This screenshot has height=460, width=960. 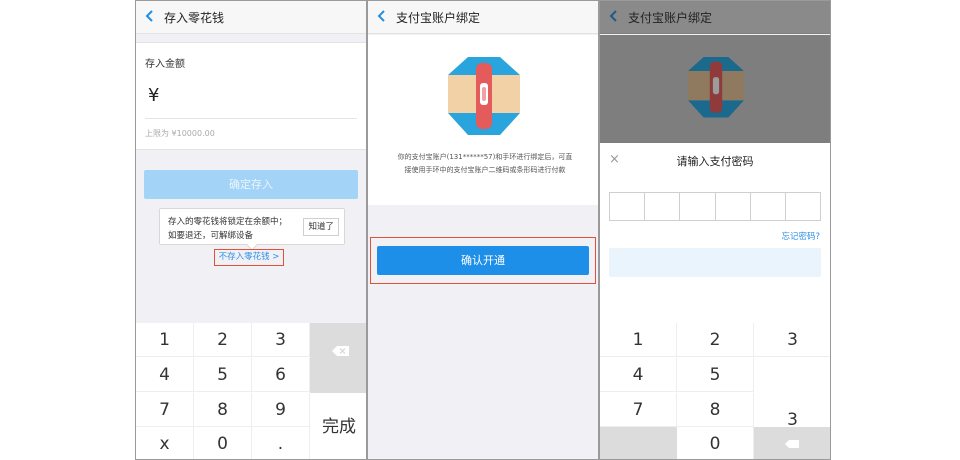 What do you see at coordinates (165, 64) in the screenshot?
I see `amount-label: 存入金额` at bounding box center [165, 64].